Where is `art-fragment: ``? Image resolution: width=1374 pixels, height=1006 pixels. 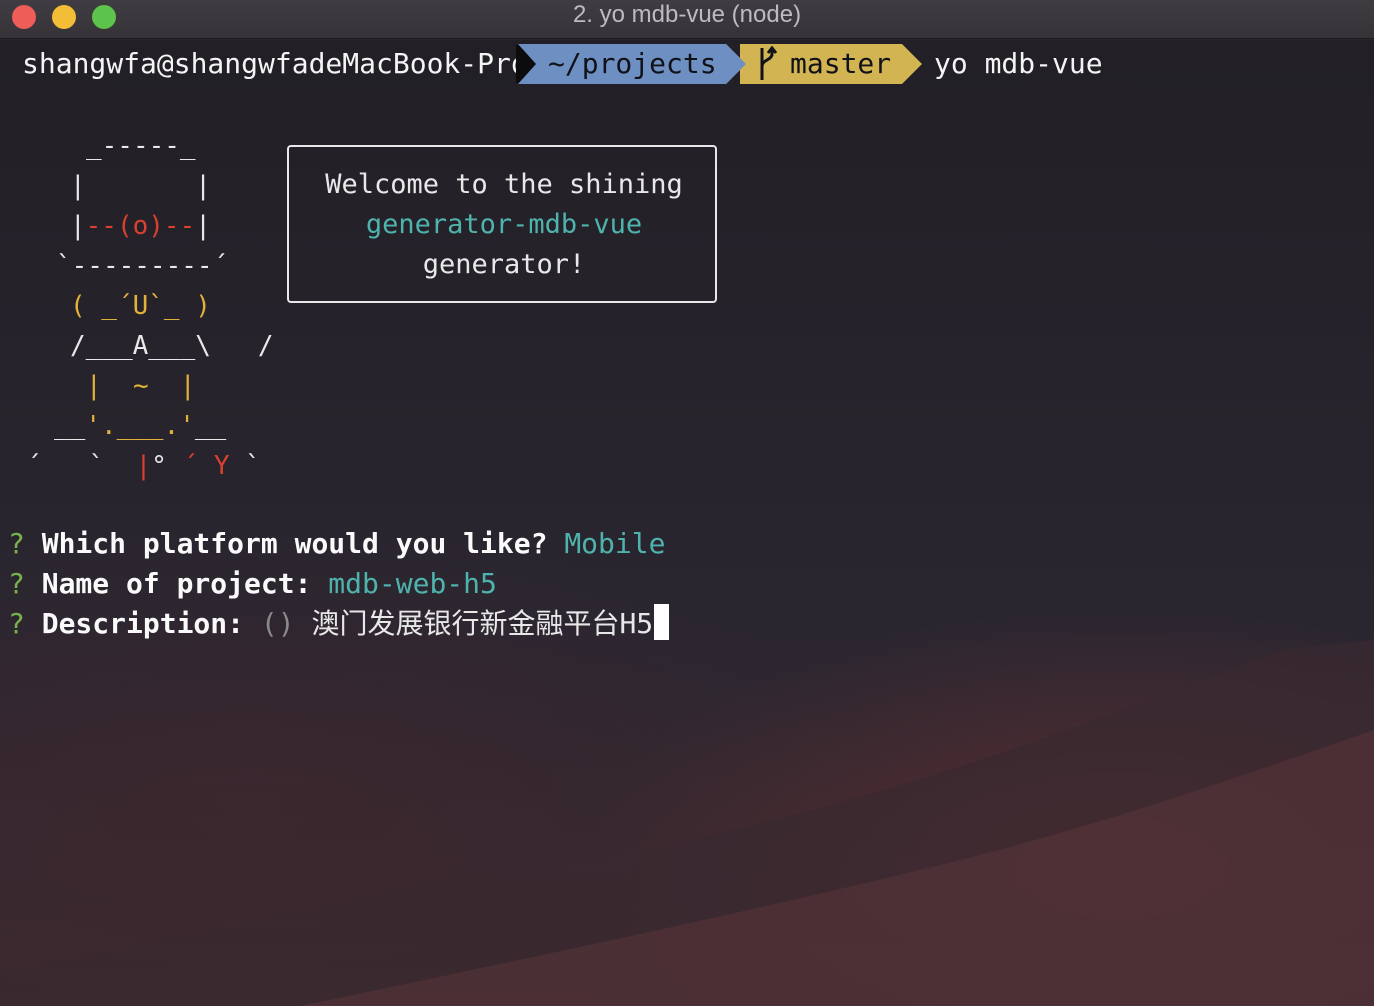 art-fragment: ` is located at coordinates (245, 466).